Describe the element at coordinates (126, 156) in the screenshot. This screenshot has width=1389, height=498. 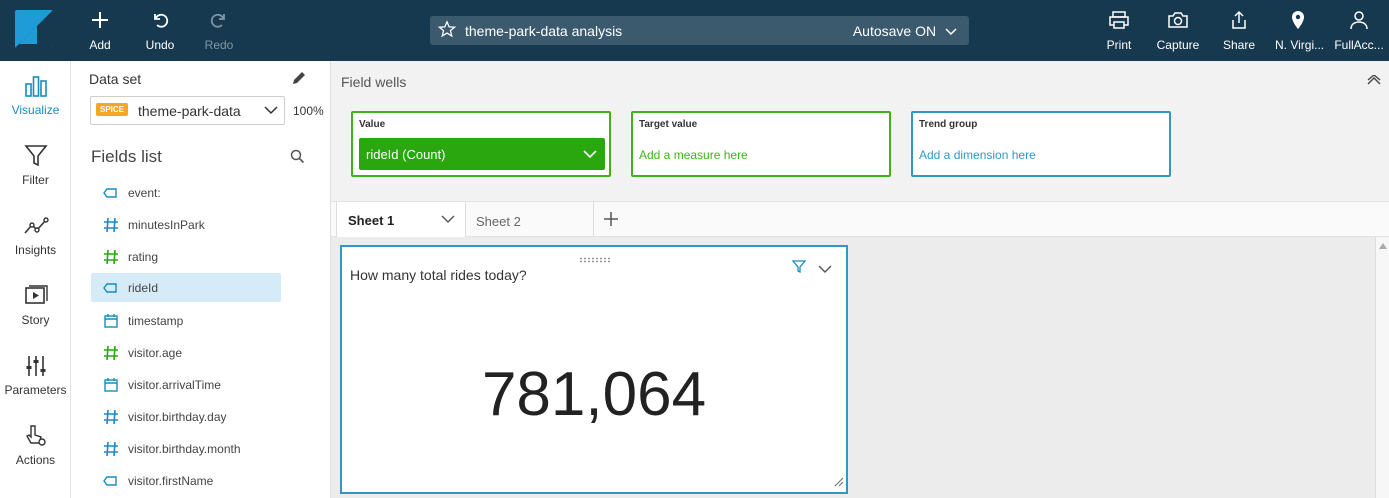
I see `fields-list-title: Fields list` at that location.